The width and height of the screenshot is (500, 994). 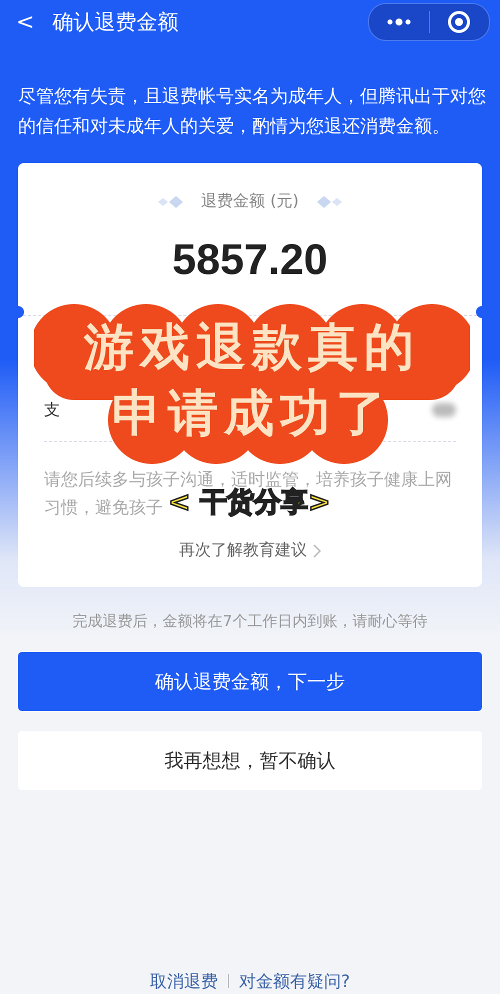 What do you see at coordinates (250, 621) in the screenshot?
I see `arrival-note: 完成退费后，金额将在7个工作日内到账，请耐心等待` at bounding box center [250, 621].